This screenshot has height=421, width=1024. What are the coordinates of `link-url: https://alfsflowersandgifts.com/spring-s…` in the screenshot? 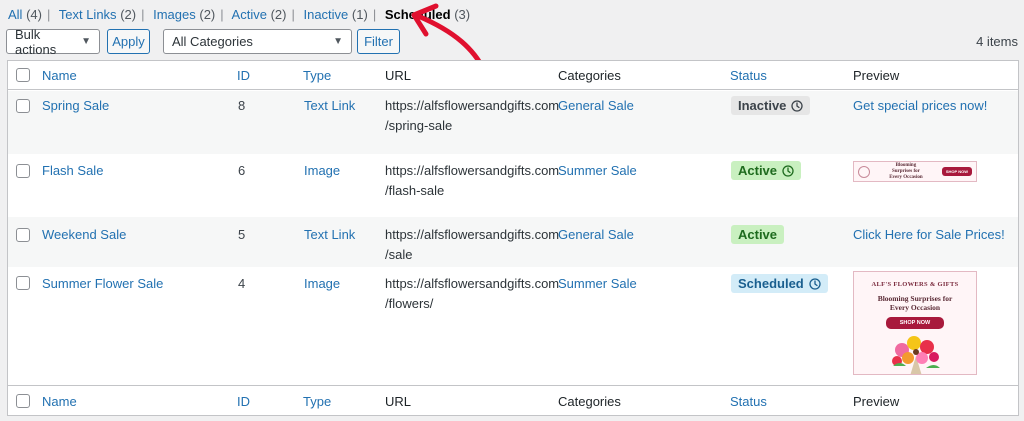 It's located at (472, 115).